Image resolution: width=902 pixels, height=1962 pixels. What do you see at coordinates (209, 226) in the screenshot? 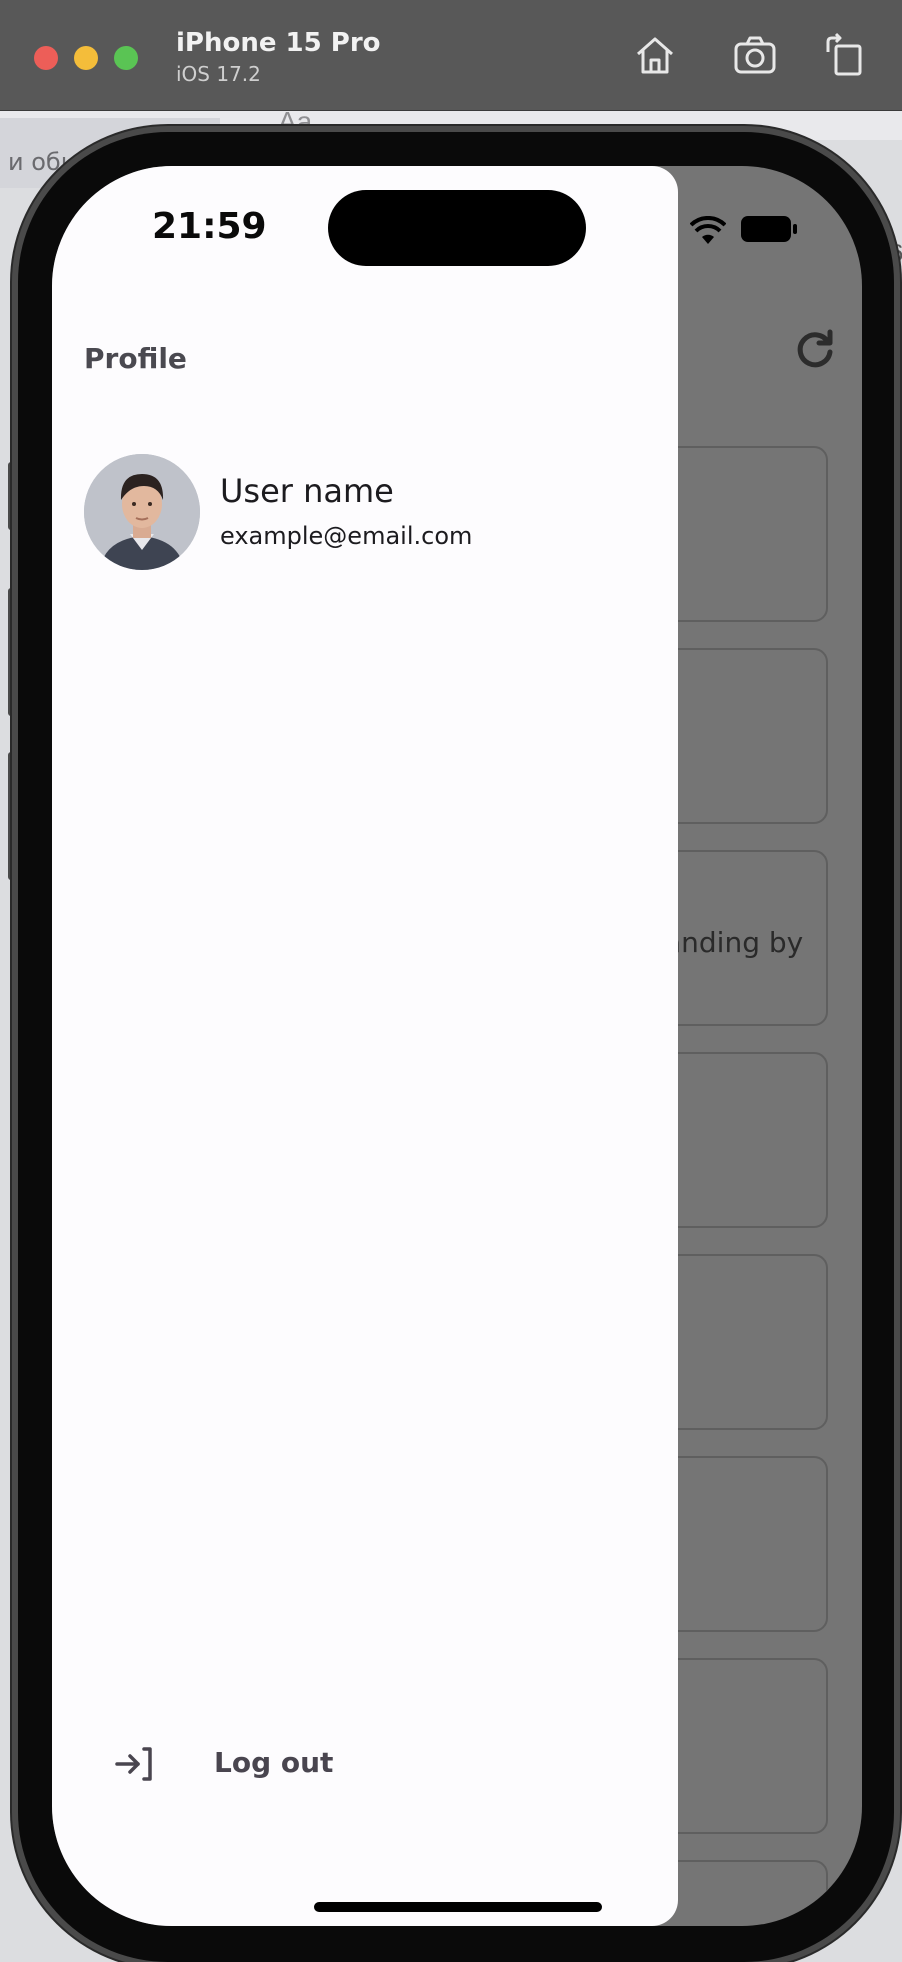
I see `status-time: 21:59` at bounding box center [209, 226].